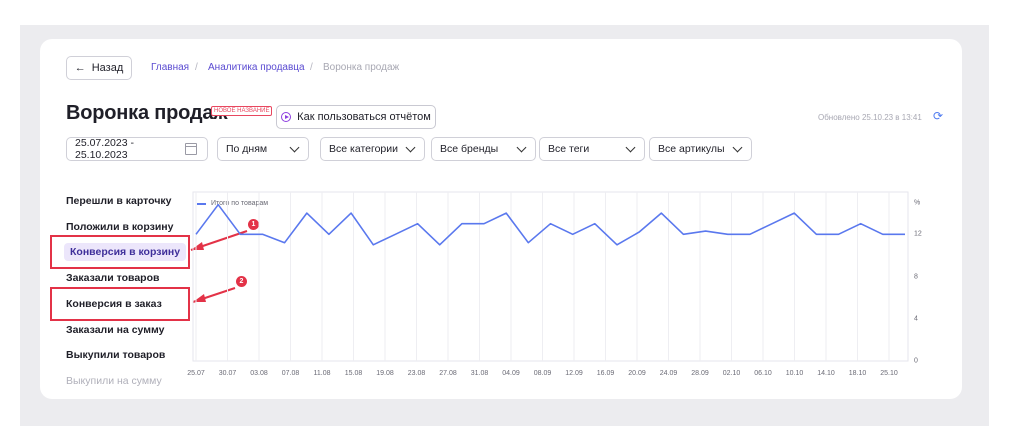 The height and width of the screenshot is (426, 1009). I want to click on x-tick-label: 24.09, so click(668, 373).